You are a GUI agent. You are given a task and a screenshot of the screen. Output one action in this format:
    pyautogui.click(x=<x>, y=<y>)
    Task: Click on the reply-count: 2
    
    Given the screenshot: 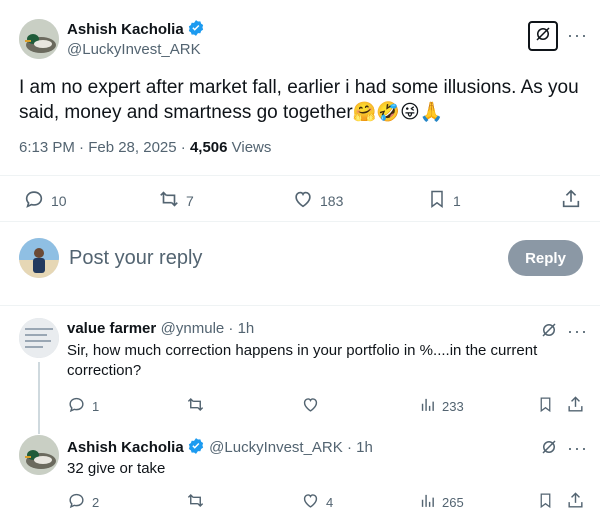 What is the action you would take?
    pyautogui.click(x=96, y=502)
    